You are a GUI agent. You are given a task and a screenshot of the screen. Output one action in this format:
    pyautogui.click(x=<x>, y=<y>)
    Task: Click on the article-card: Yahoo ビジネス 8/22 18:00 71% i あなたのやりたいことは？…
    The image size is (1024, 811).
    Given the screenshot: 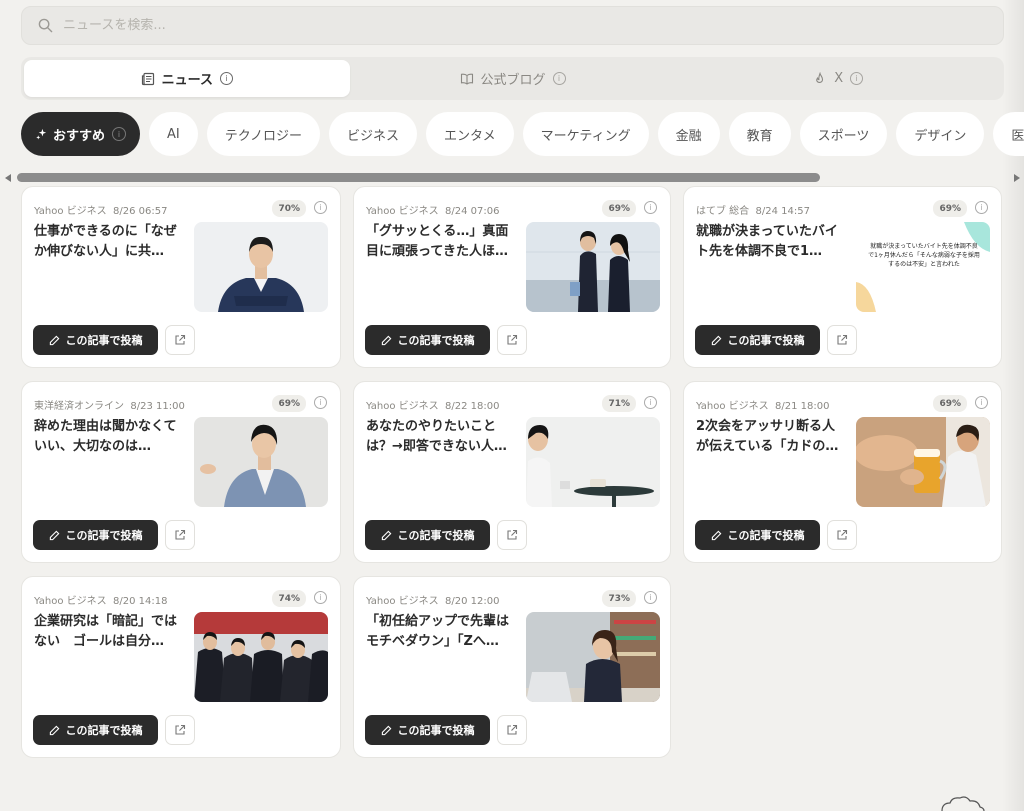 What is the action you would take?
    pyautogui.click(x=512, y=472)
    